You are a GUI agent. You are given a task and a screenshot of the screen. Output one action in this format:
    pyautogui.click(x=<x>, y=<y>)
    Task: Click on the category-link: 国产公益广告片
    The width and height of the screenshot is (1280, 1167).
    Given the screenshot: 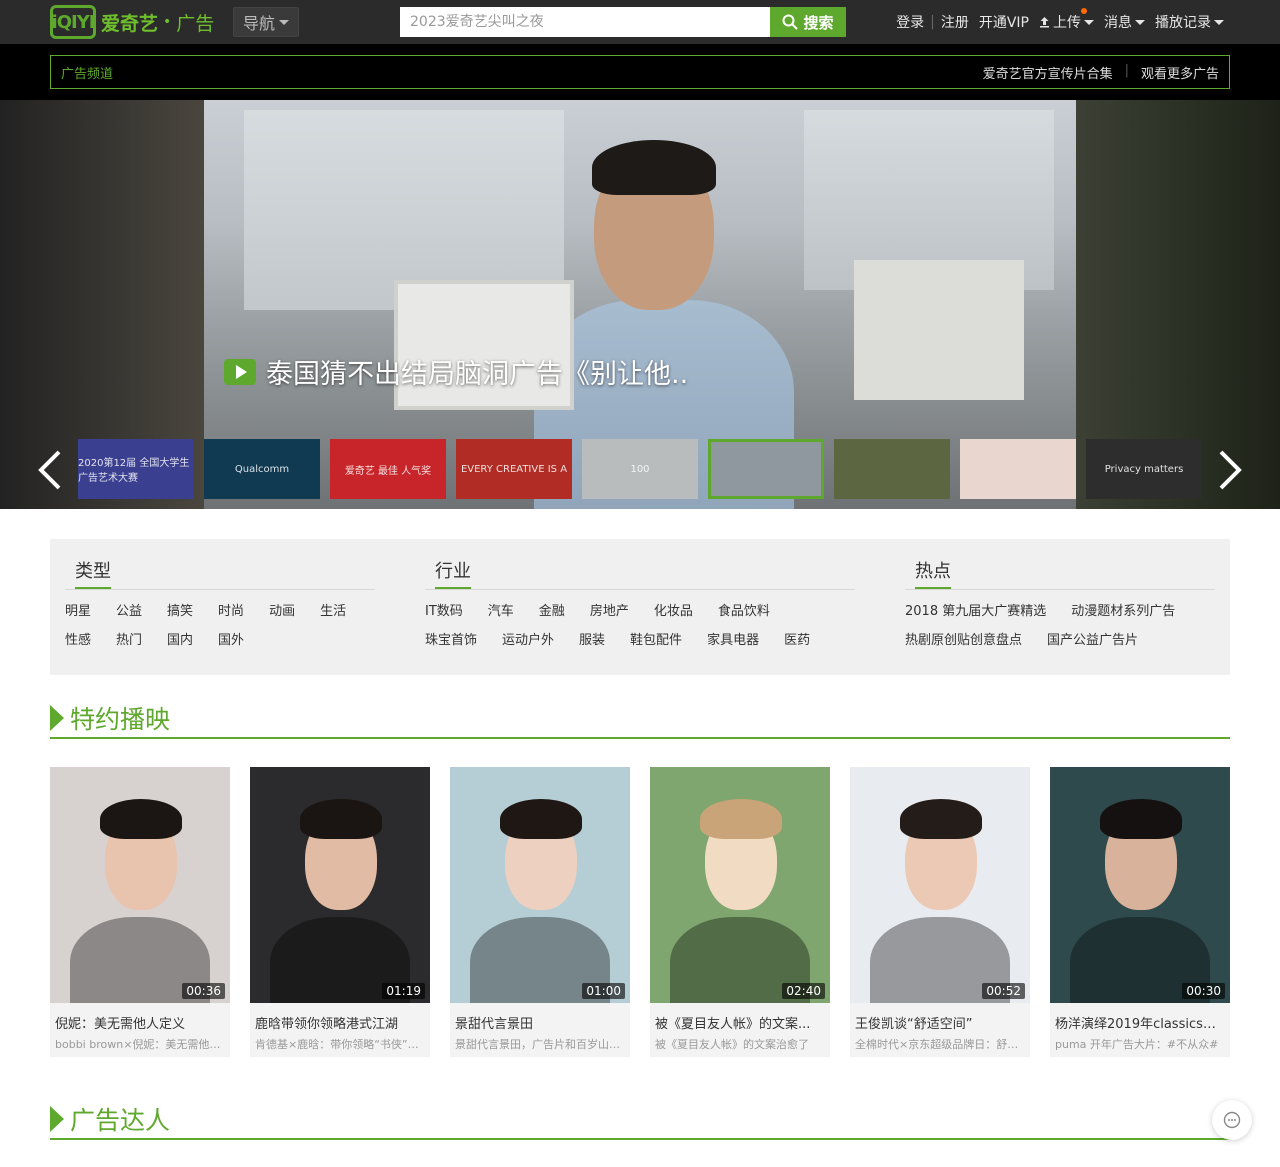 What is the action you would take?
    pyautogui.click(x=1092, y=638)
    